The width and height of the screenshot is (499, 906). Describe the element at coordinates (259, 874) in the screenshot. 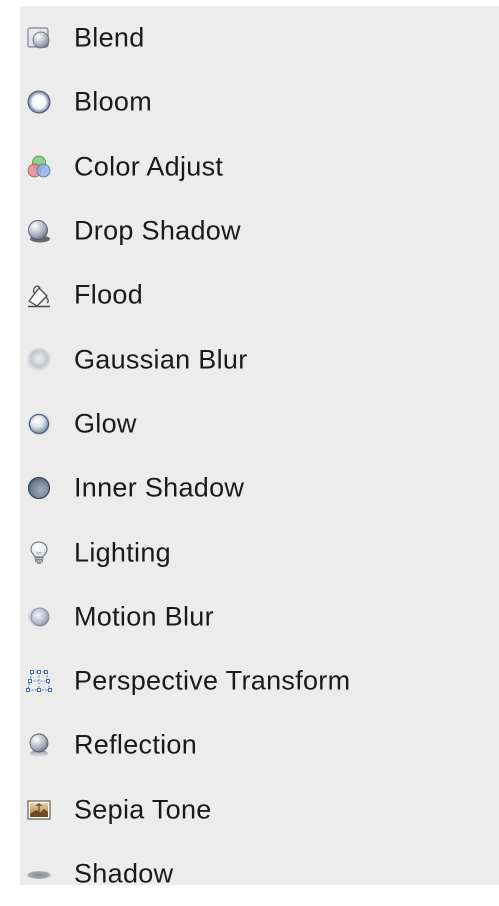

I see `effect-item-shadow: Shadow` at that location.